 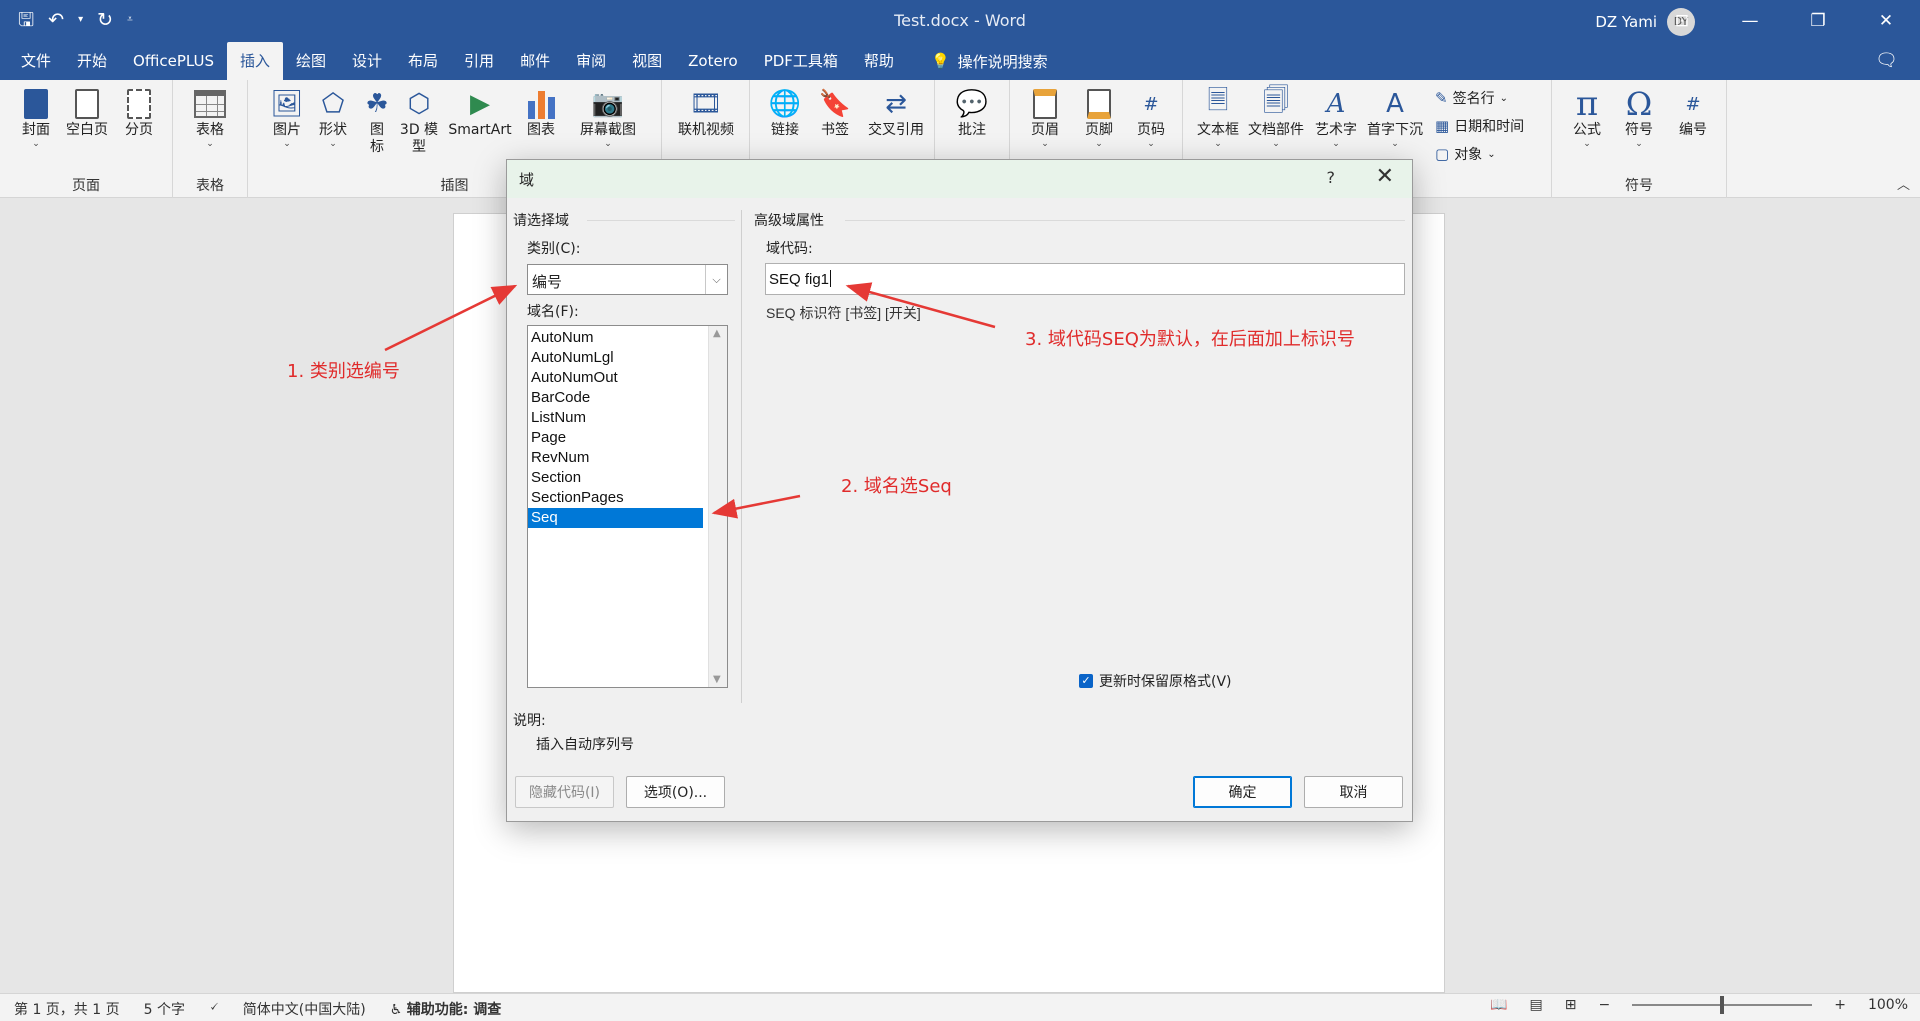 I want to click on field-codes-value: SEQ fig1, so click(x=800, y=279).